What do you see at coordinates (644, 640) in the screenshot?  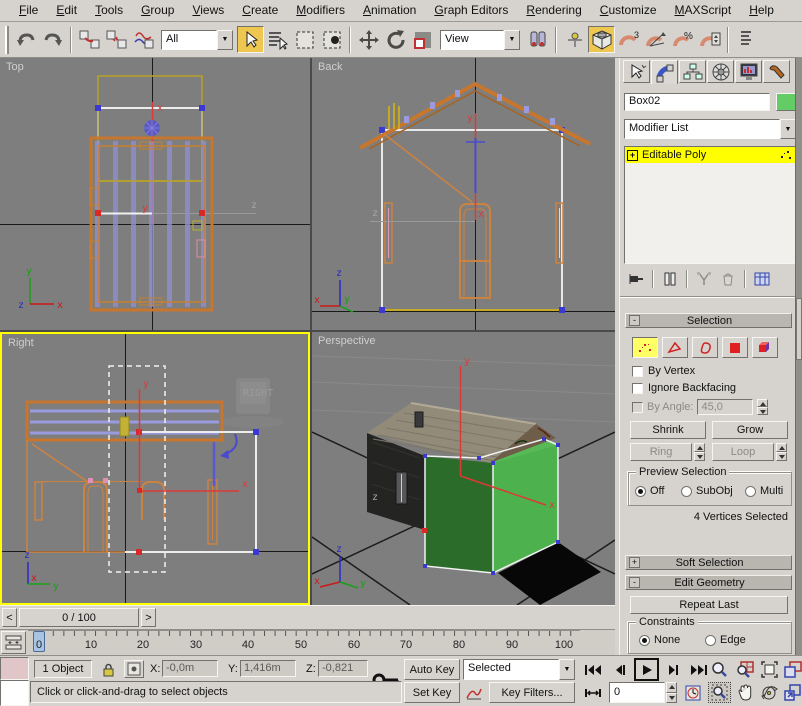 I see `constraints-none-radio` at bounding box center [644, 640].